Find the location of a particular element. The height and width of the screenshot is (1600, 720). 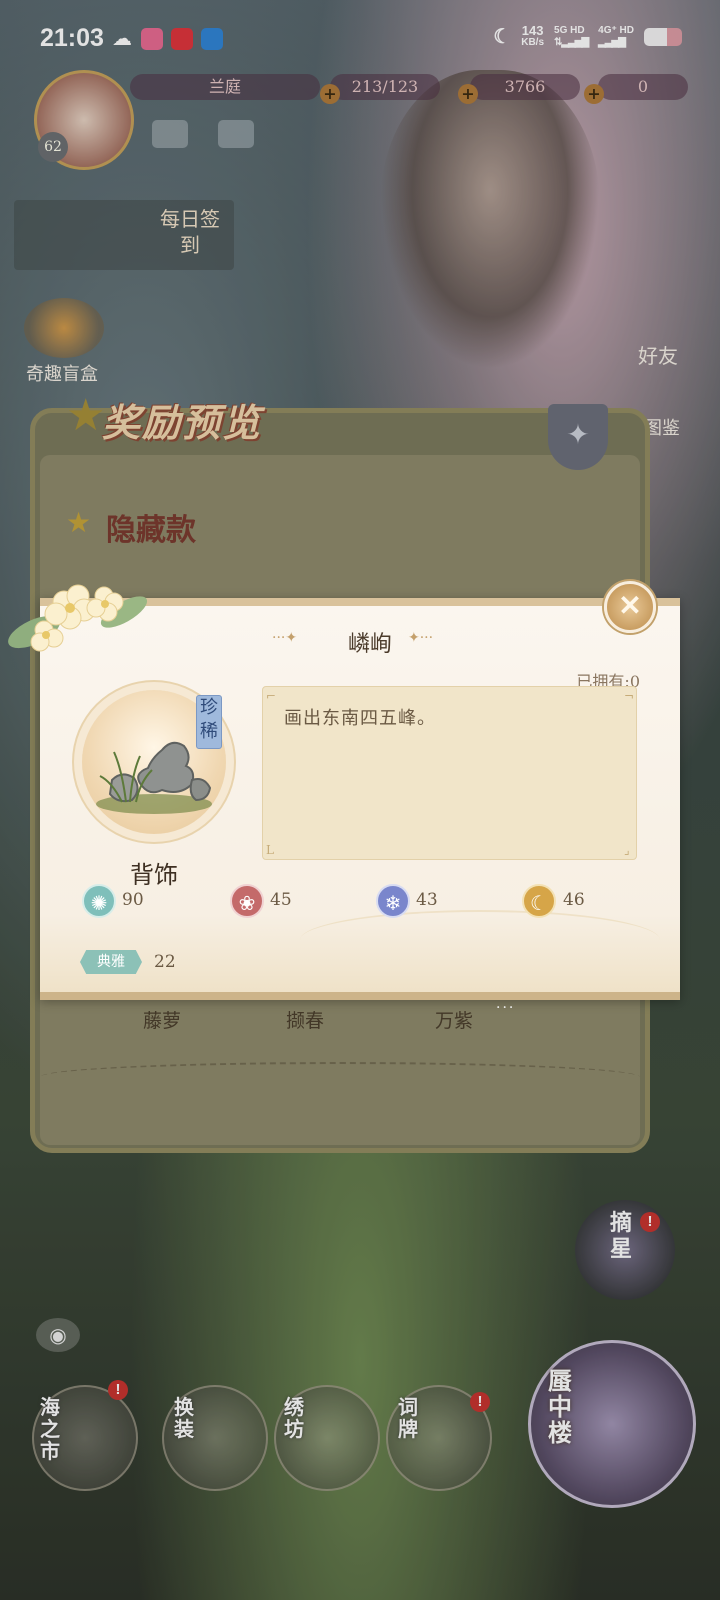

corner-ornament: ⌟ is located at coordinates (627, 850).